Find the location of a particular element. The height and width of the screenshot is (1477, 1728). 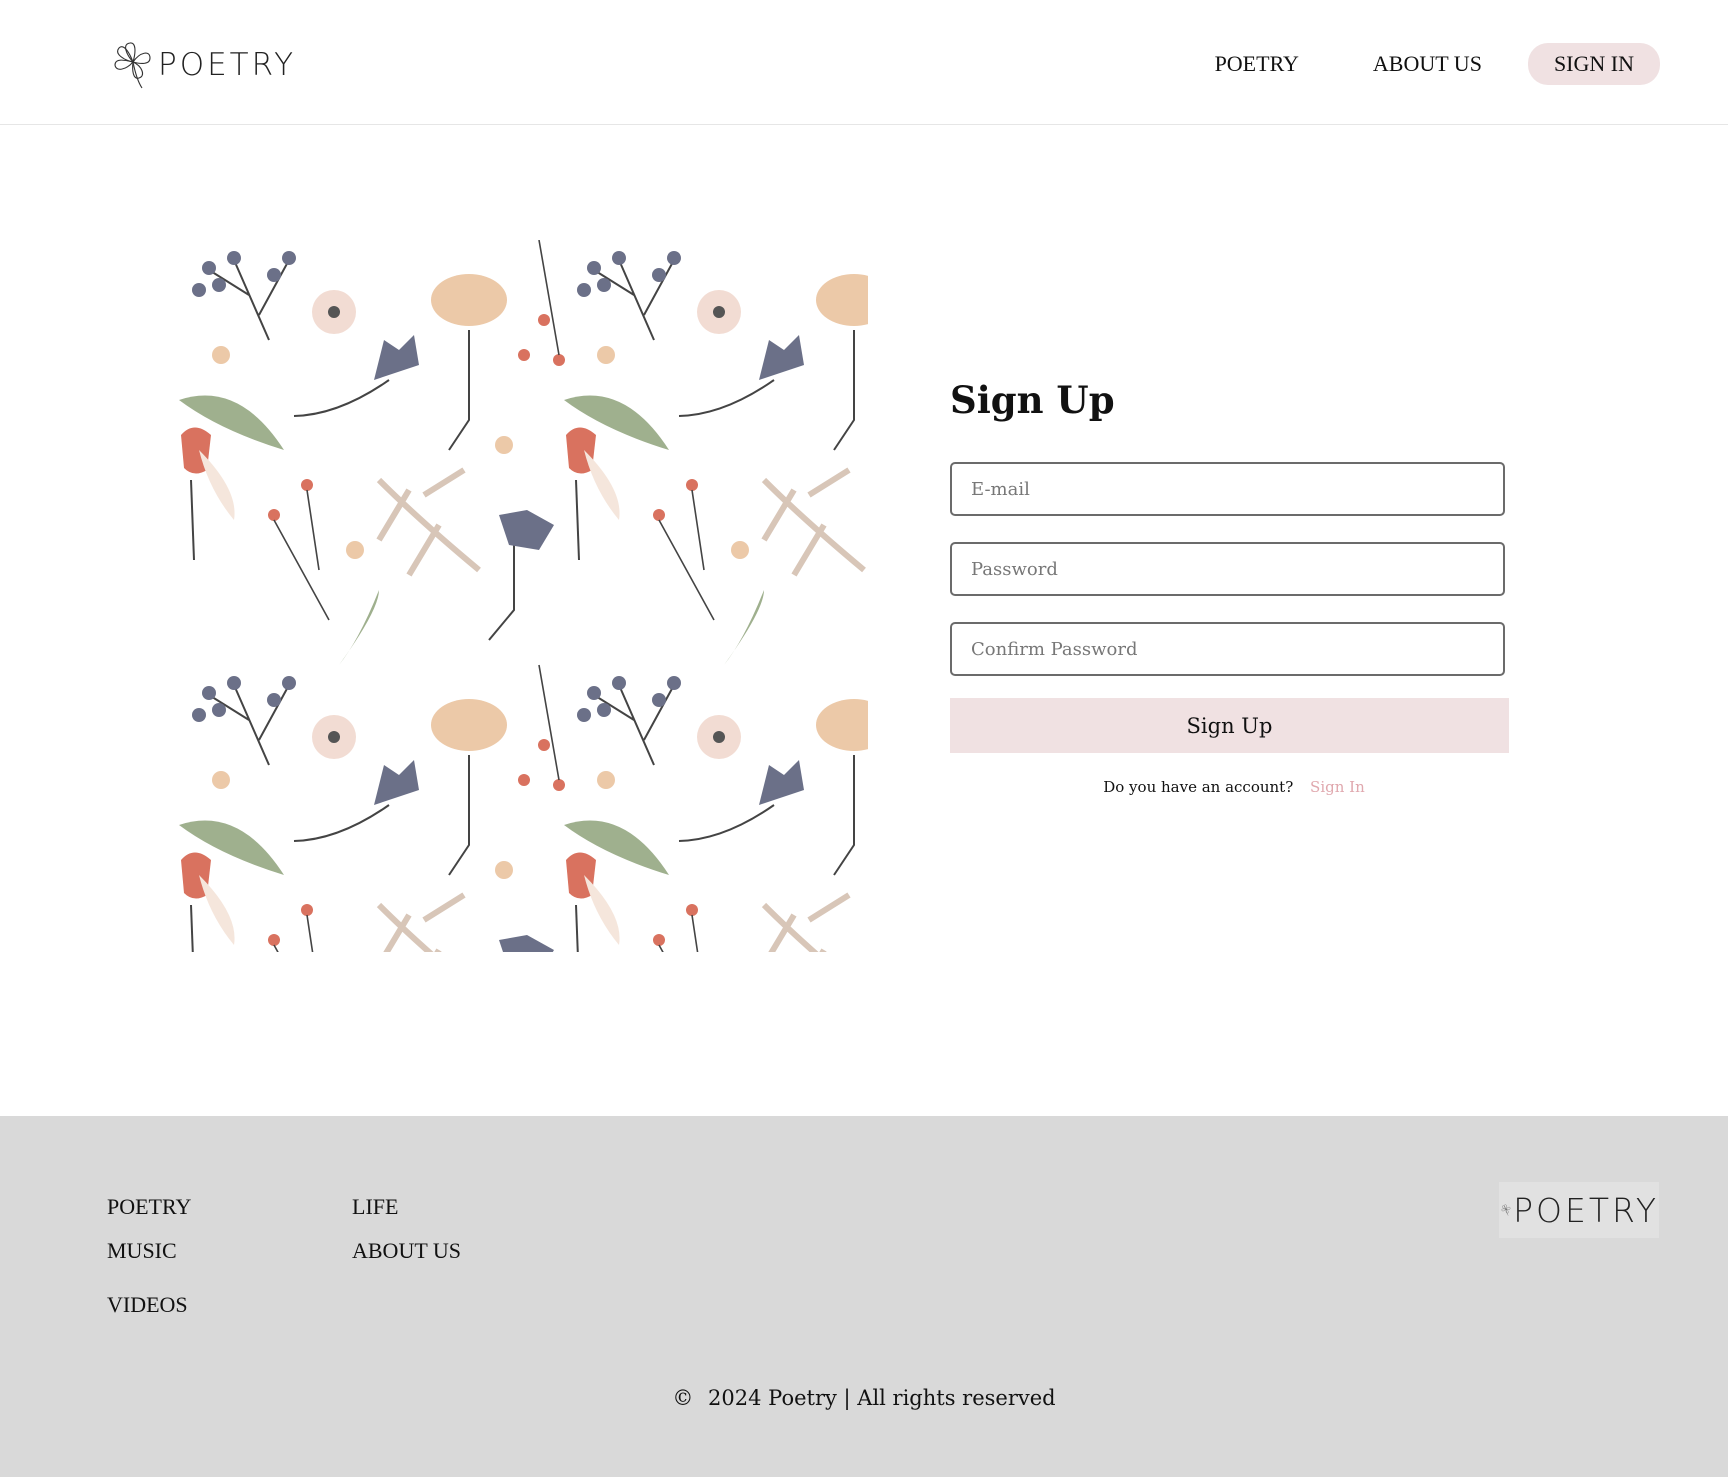

copyright-symbol: © is located at coordinates (683, 1398).